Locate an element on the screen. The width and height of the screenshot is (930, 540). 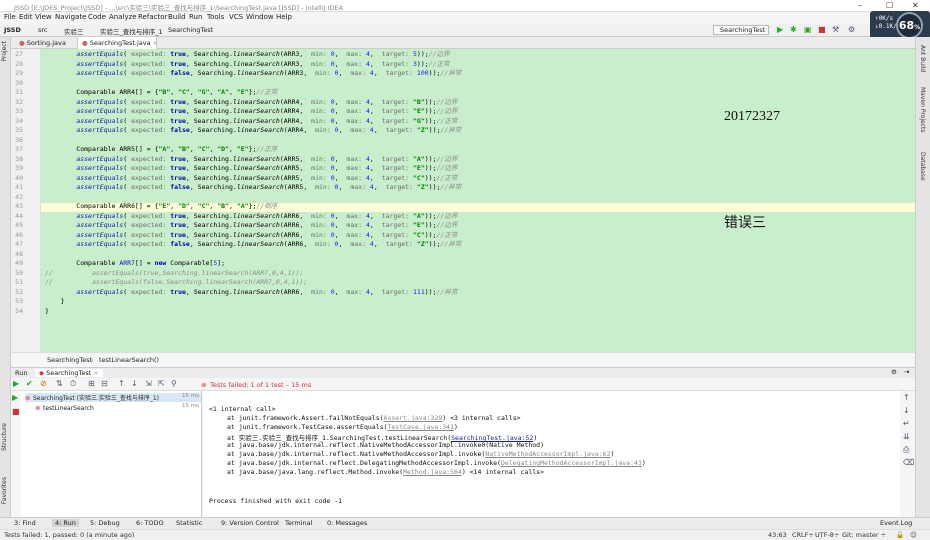
sort-alpha-icon: ⇅ is located at coordinates (59, 383).